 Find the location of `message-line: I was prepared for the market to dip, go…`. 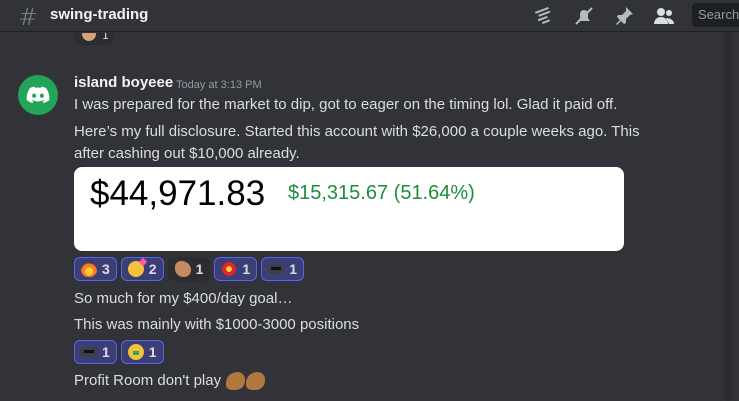

message-line: I was prepared for the market to dip, go… is located at coordinates (346, 104).